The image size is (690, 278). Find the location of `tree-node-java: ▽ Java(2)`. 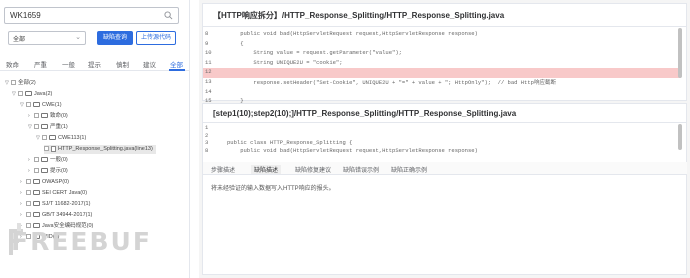

tree-node-java: ▽ Java(2) is located at coordinates (32, 94).